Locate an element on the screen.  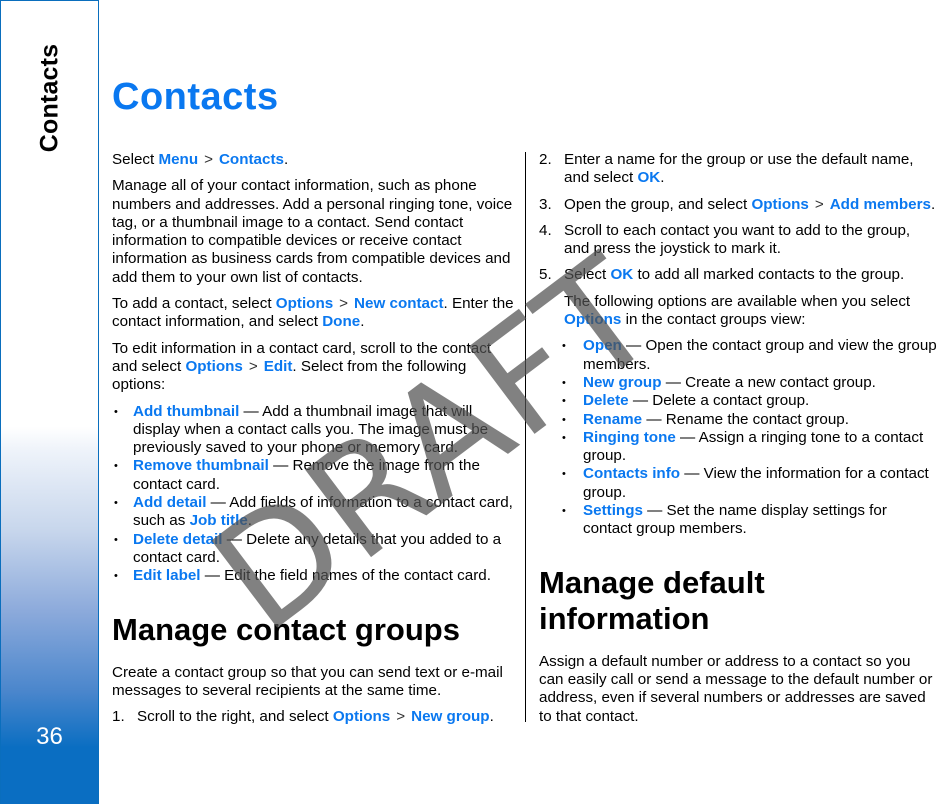
text: To add a contact, select is located at coordinates (194, 304).